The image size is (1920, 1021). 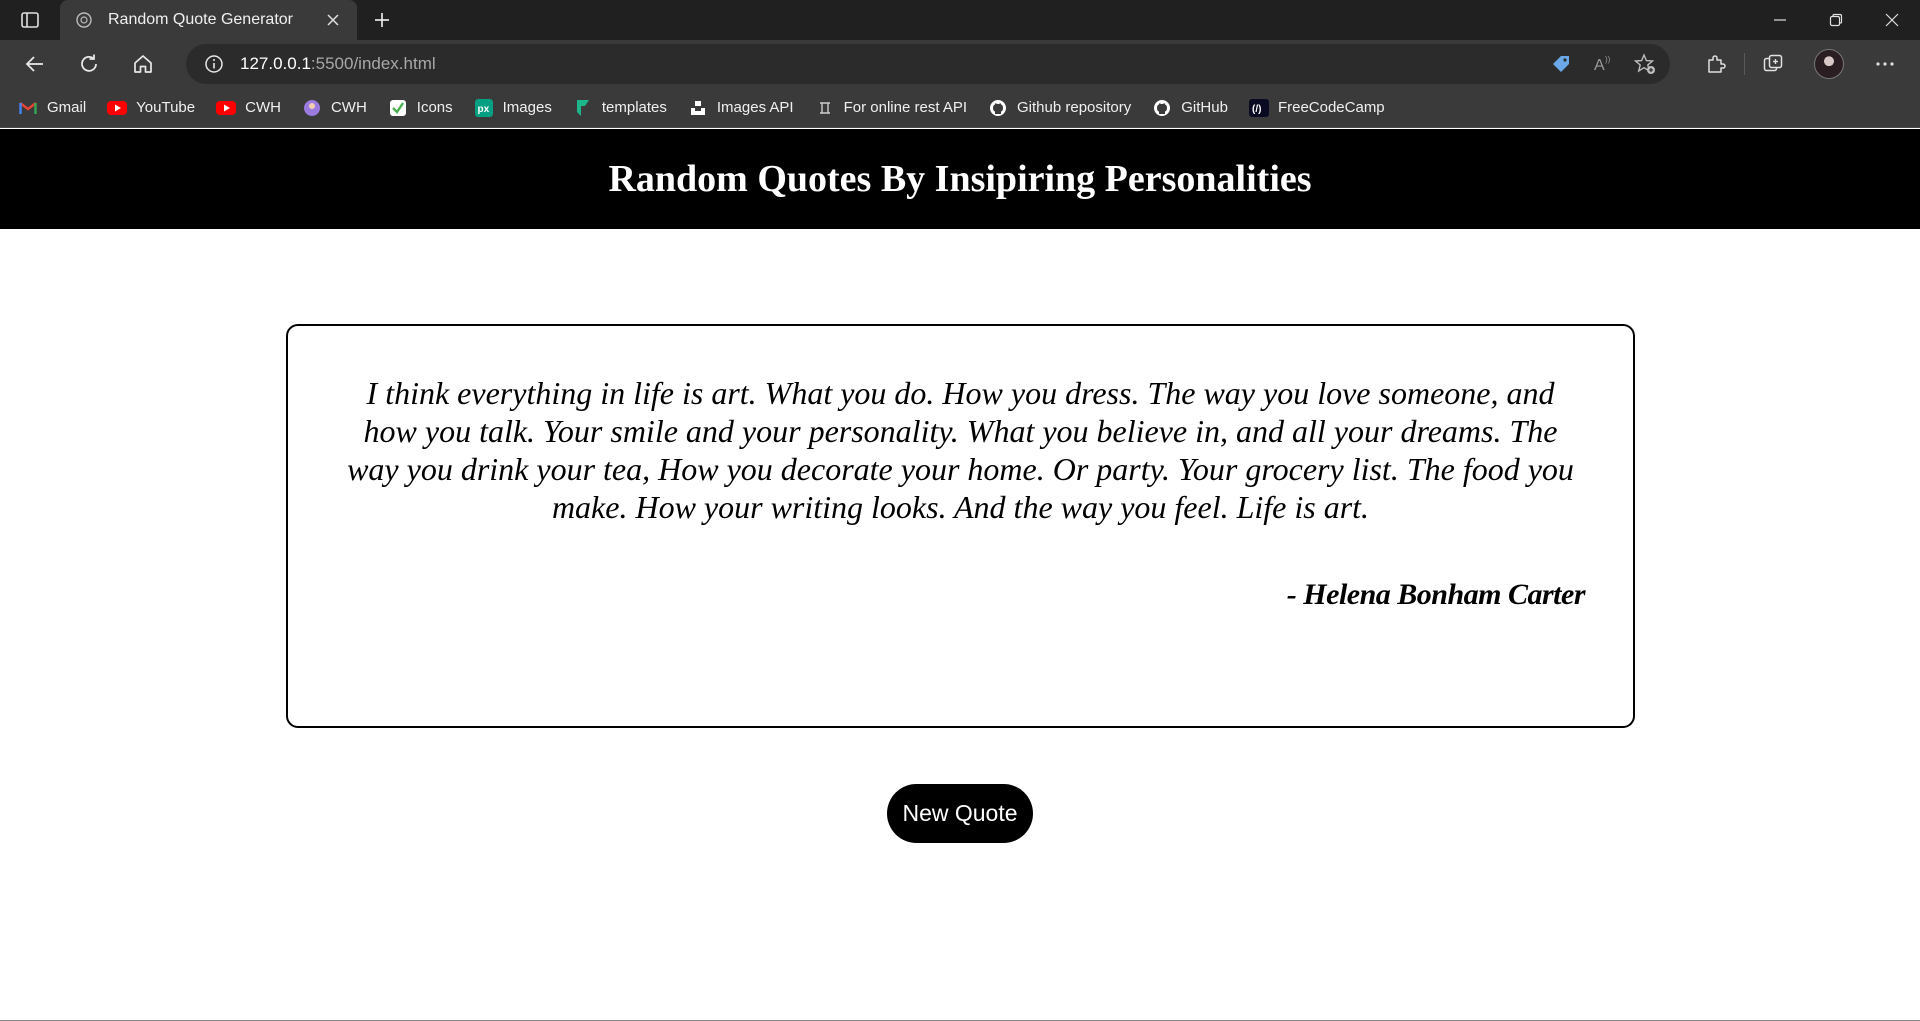 I want to click on svg-text: A, so click(x=1599, y=65).